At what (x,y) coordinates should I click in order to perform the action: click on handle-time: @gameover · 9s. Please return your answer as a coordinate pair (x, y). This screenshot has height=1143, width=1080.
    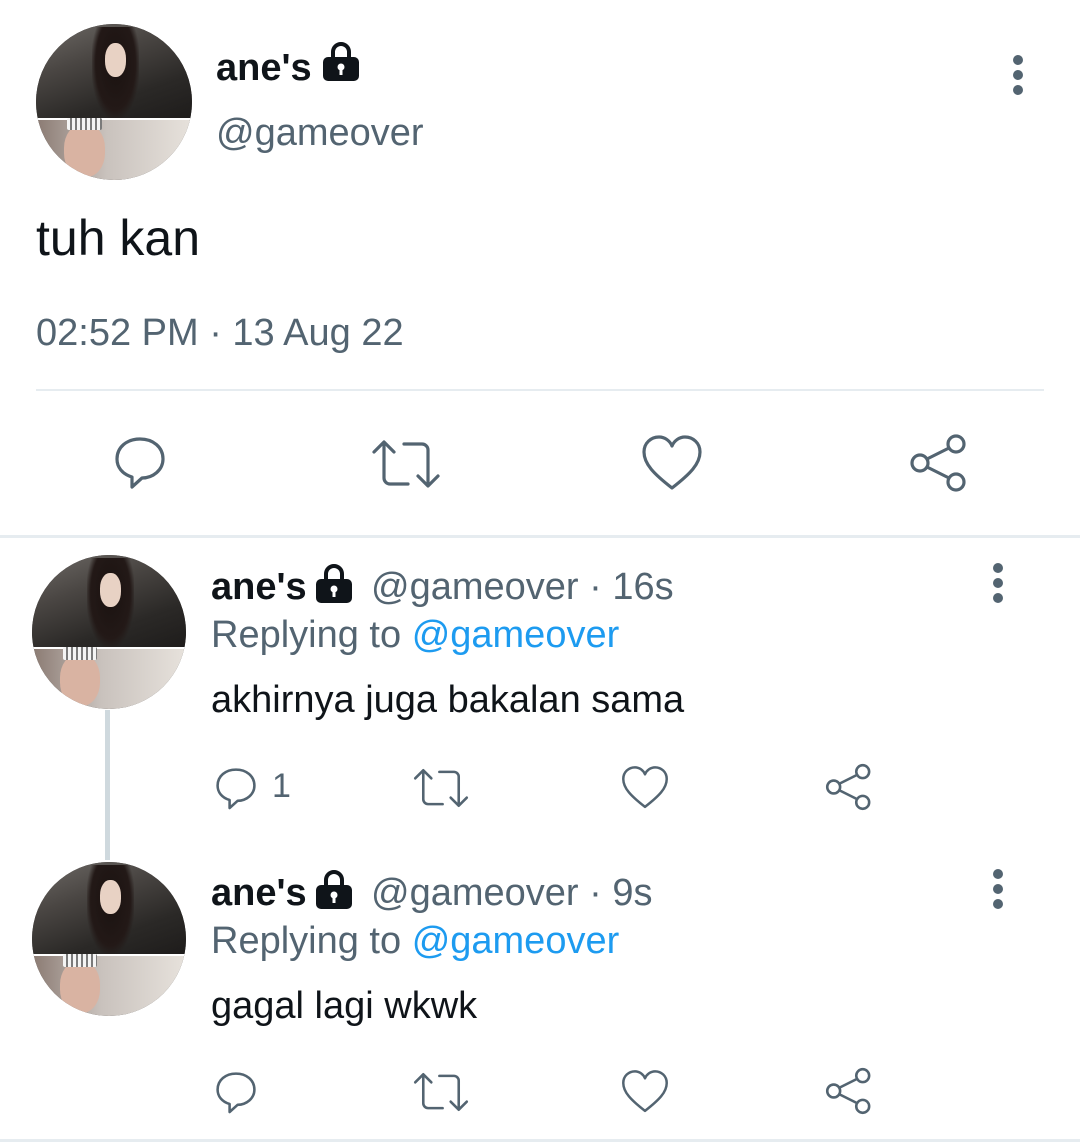
    Looking at the image, I should click on (511, 893).